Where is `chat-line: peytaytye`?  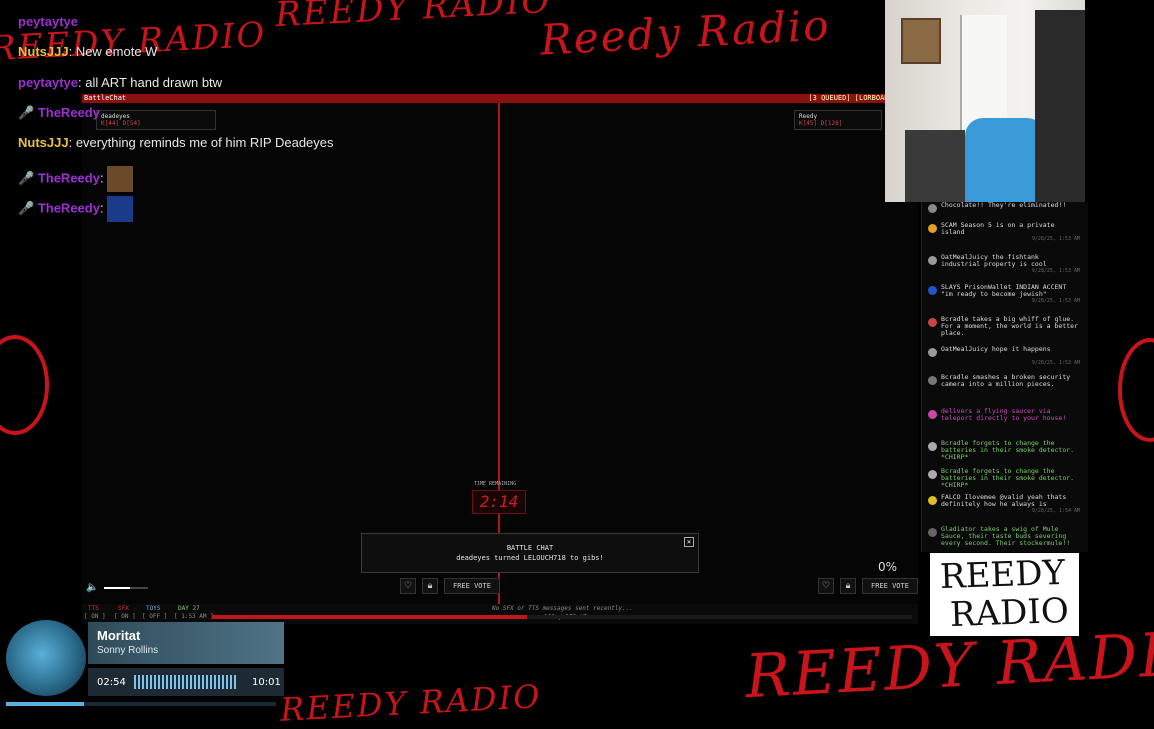
chat-line: peytaytye is located at coordinates (48, 21).